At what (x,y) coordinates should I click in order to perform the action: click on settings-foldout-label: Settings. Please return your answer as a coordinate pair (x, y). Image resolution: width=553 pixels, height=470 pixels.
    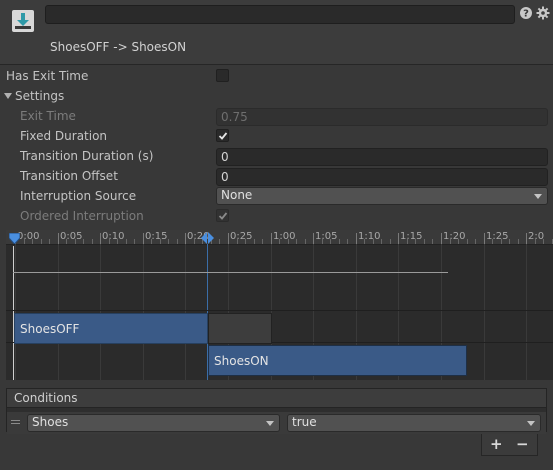
    Looking at the image, I should click on (39, 96).